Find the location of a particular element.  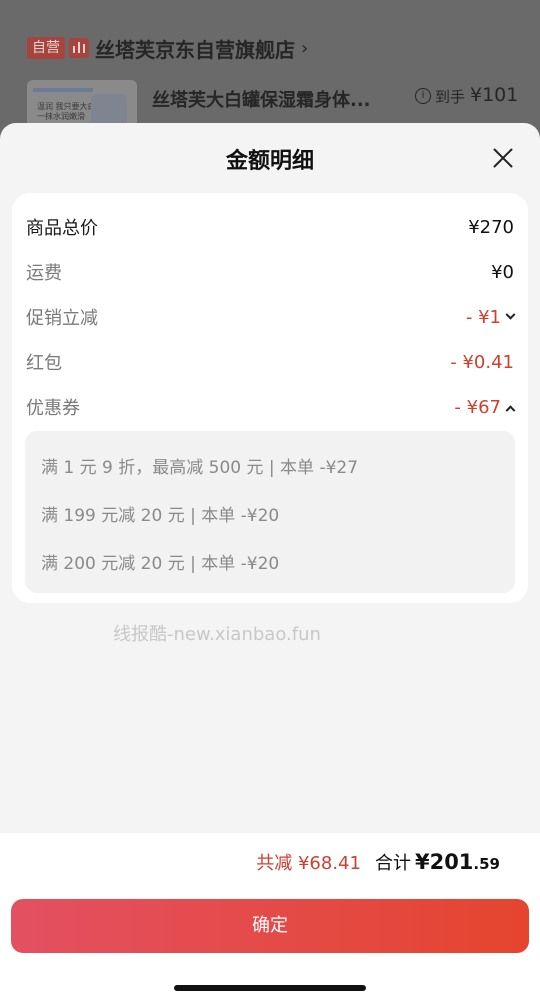

row-red-packet: 红包 - ¥0.41 is located at coordinates (270, 362).